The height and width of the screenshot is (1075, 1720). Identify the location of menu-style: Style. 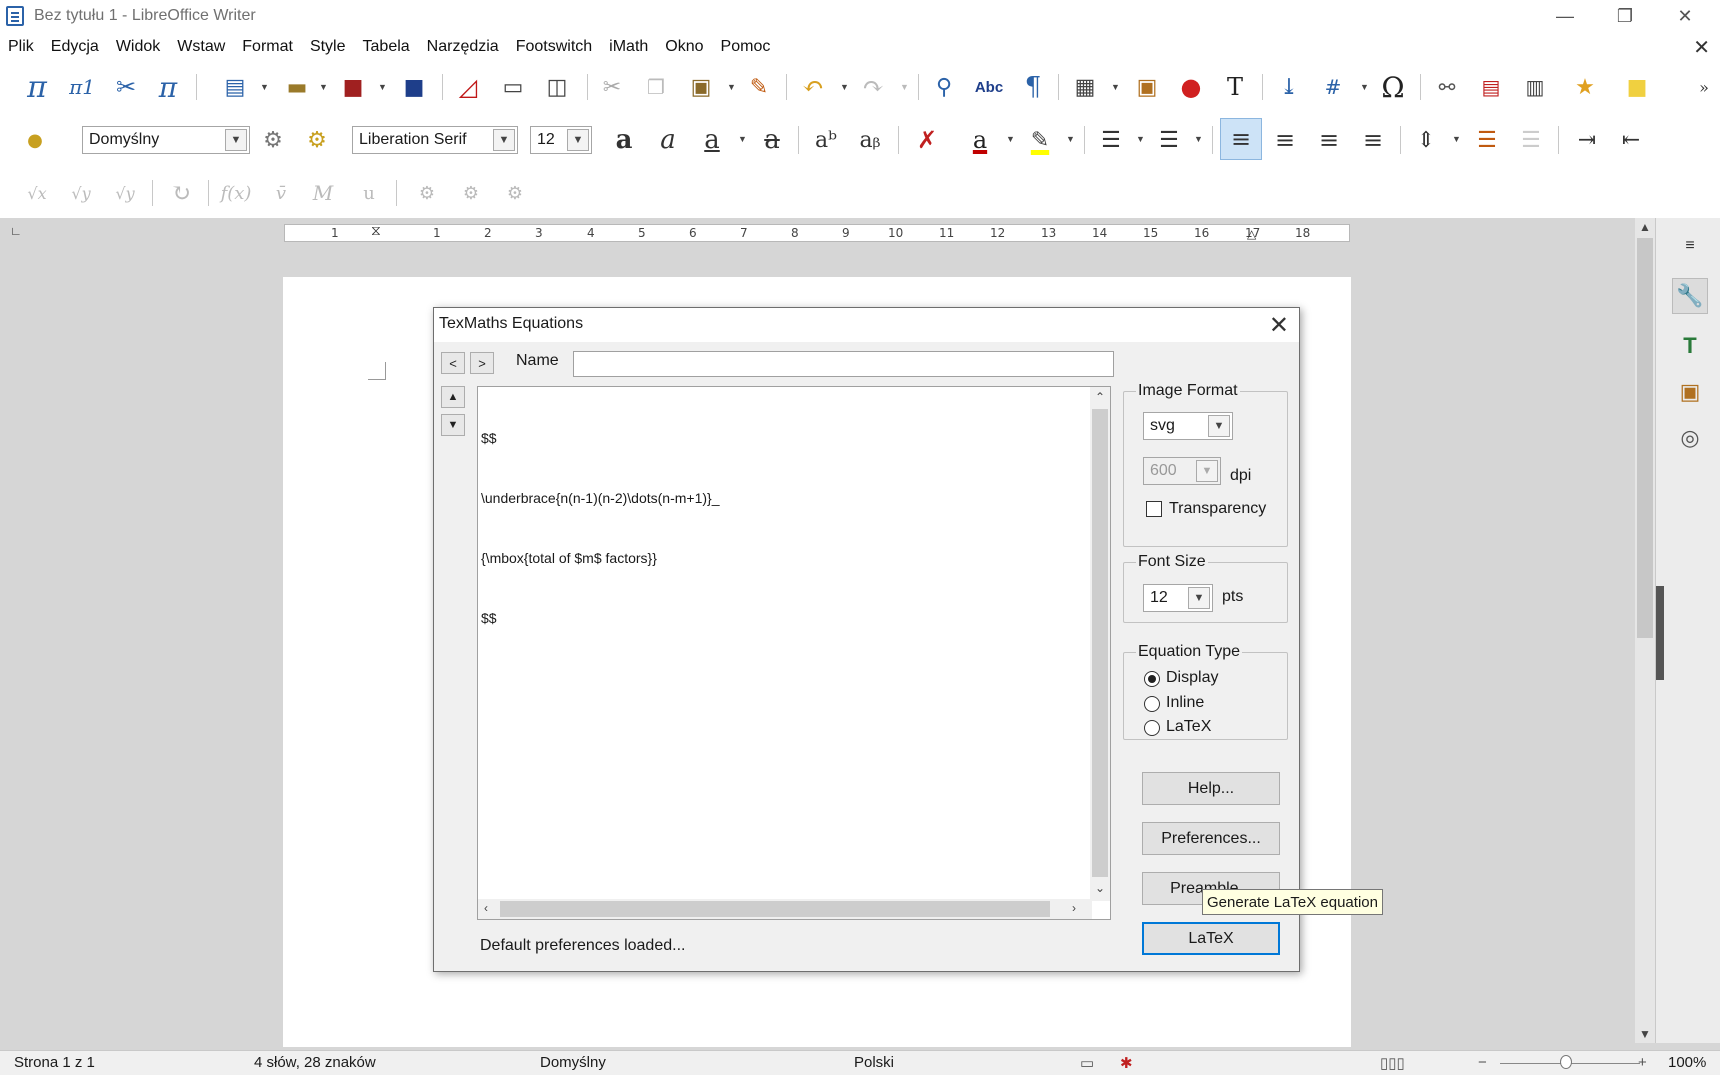
(328, 47).